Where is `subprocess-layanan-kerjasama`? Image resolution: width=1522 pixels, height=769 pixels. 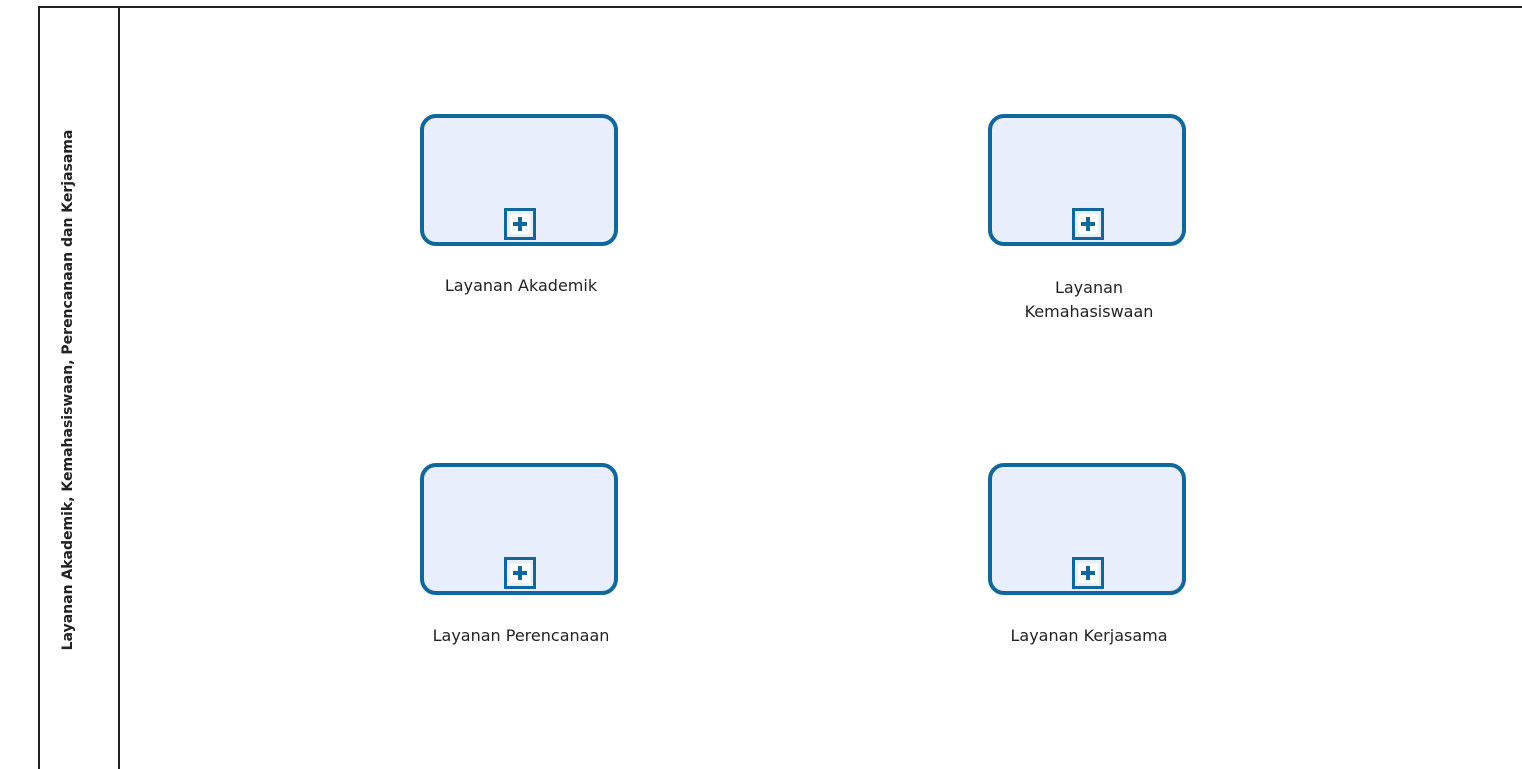
subprocess-layanan-kerjasama is located at coordinates (1087, 529).